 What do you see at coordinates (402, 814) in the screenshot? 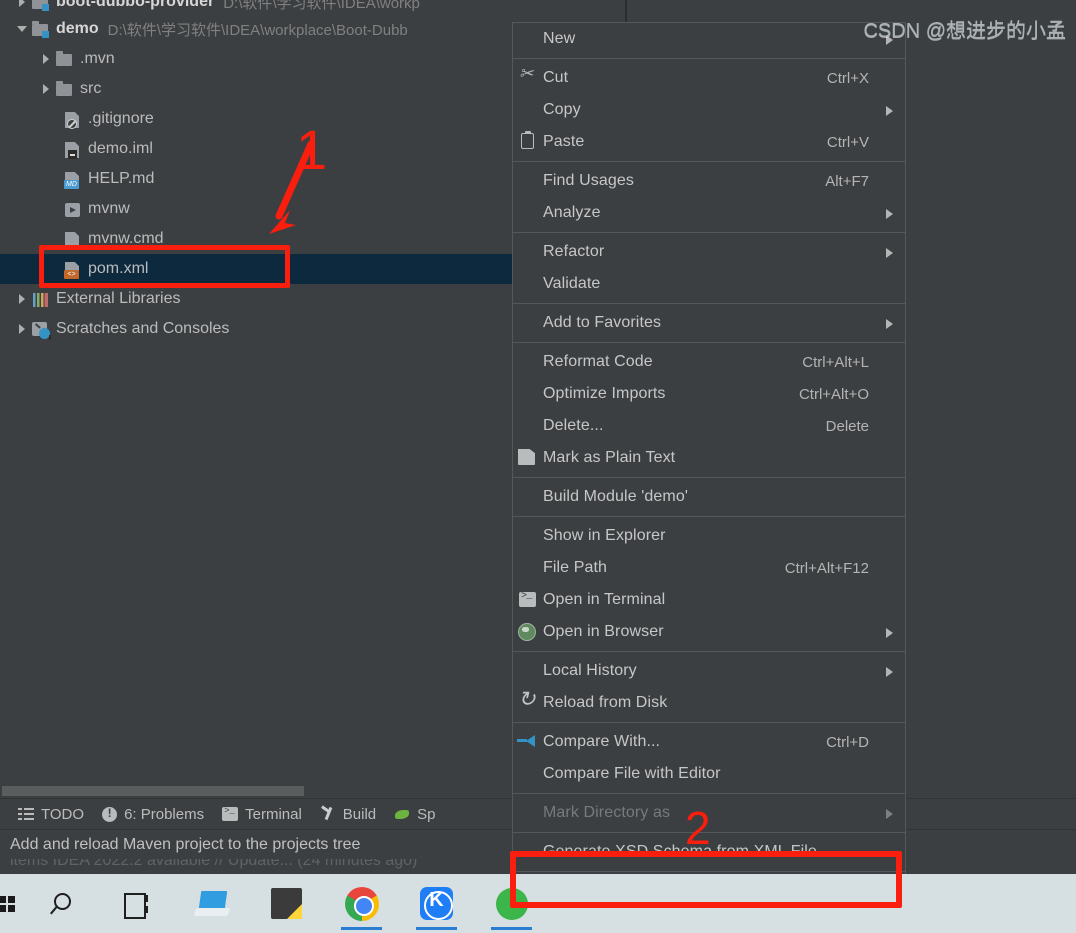
I see `spring-icon` at bounding box center [402, 814].